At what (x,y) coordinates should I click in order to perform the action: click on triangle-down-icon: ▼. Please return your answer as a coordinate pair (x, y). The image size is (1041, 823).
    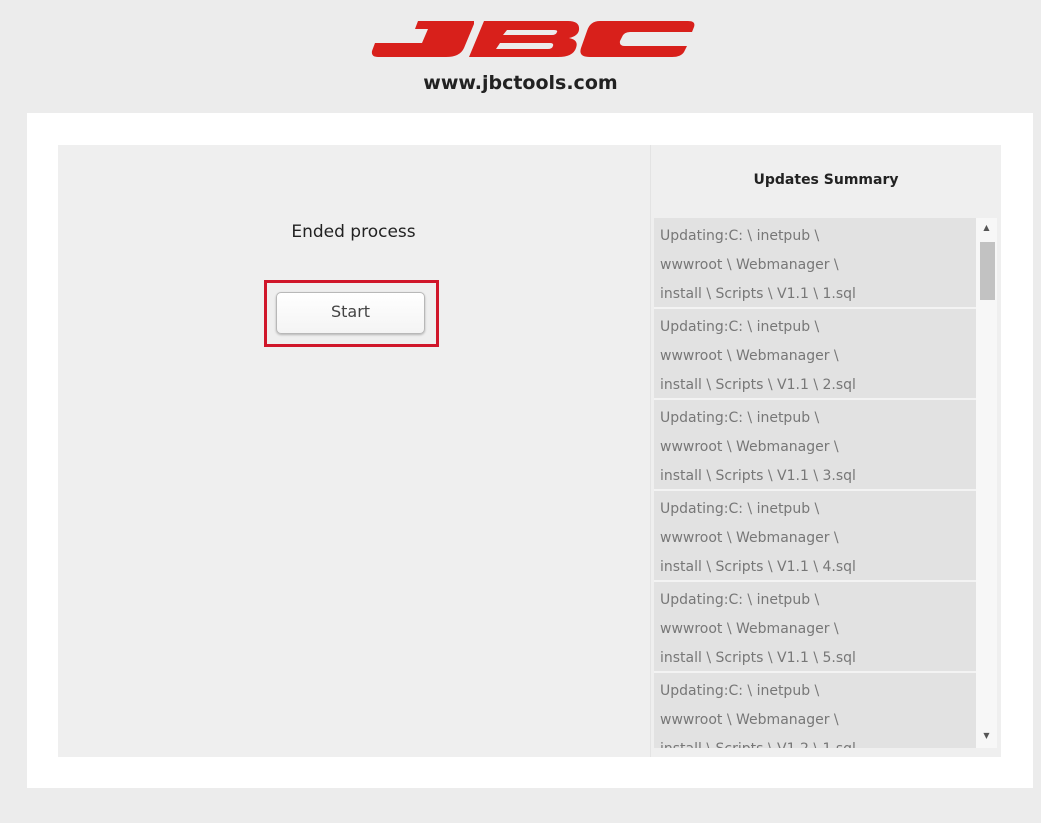
    Looking at the image, I should click on (986, 736).